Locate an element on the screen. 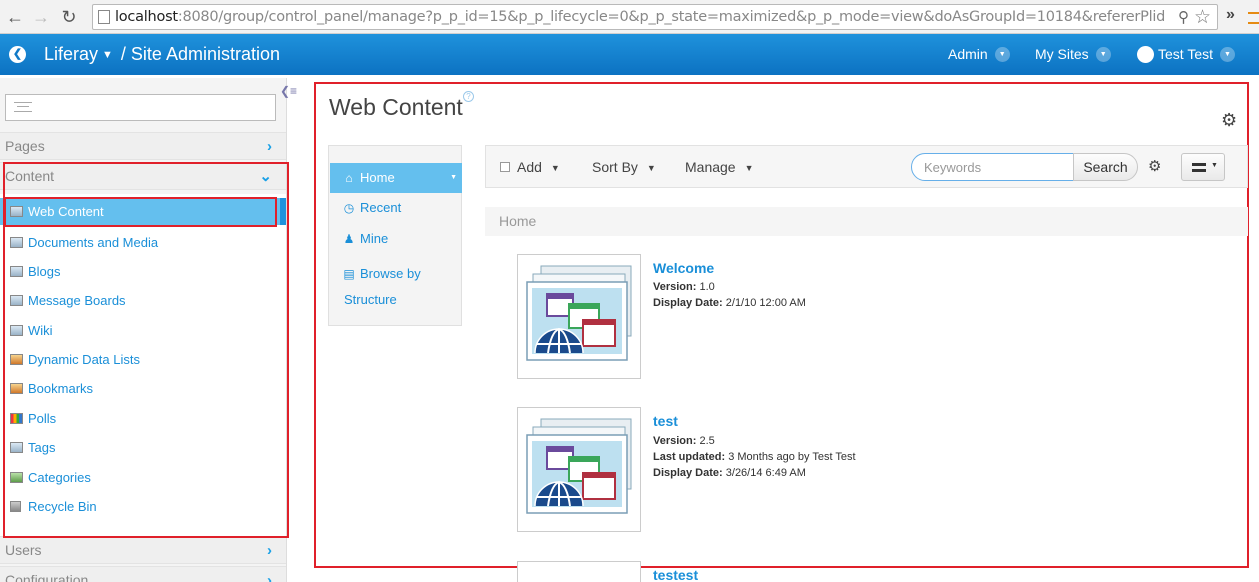 The image size is (1259, 582). entry-title-link: Welcome is located at coordinates (683, 268).